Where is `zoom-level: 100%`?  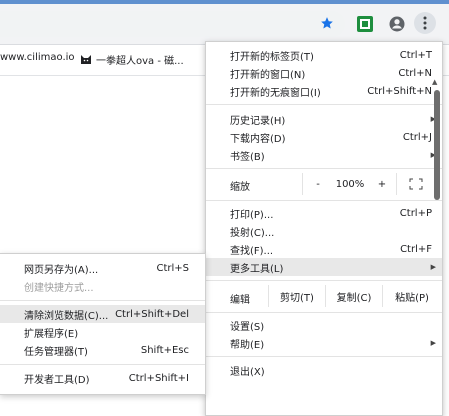
zoom-level: 100% is located at coordinates (350, 184).